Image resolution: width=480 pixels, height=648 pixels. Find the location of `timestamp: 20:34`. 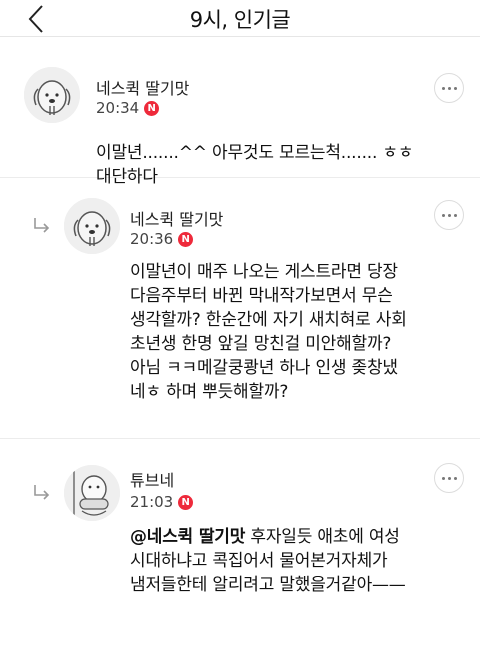

timestamp: 20:34 is located at coordinates (118, 108).